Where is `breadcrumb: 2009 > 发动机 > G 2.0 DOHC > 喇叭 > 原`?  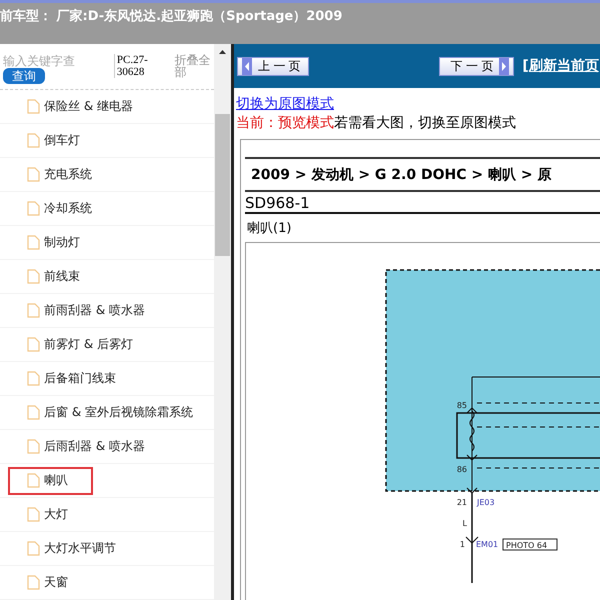 breadcrumb: 2009 > 发动机 > G 2.0 DOHC > 喇叭 > 原 is located at coordinates (422, 174).